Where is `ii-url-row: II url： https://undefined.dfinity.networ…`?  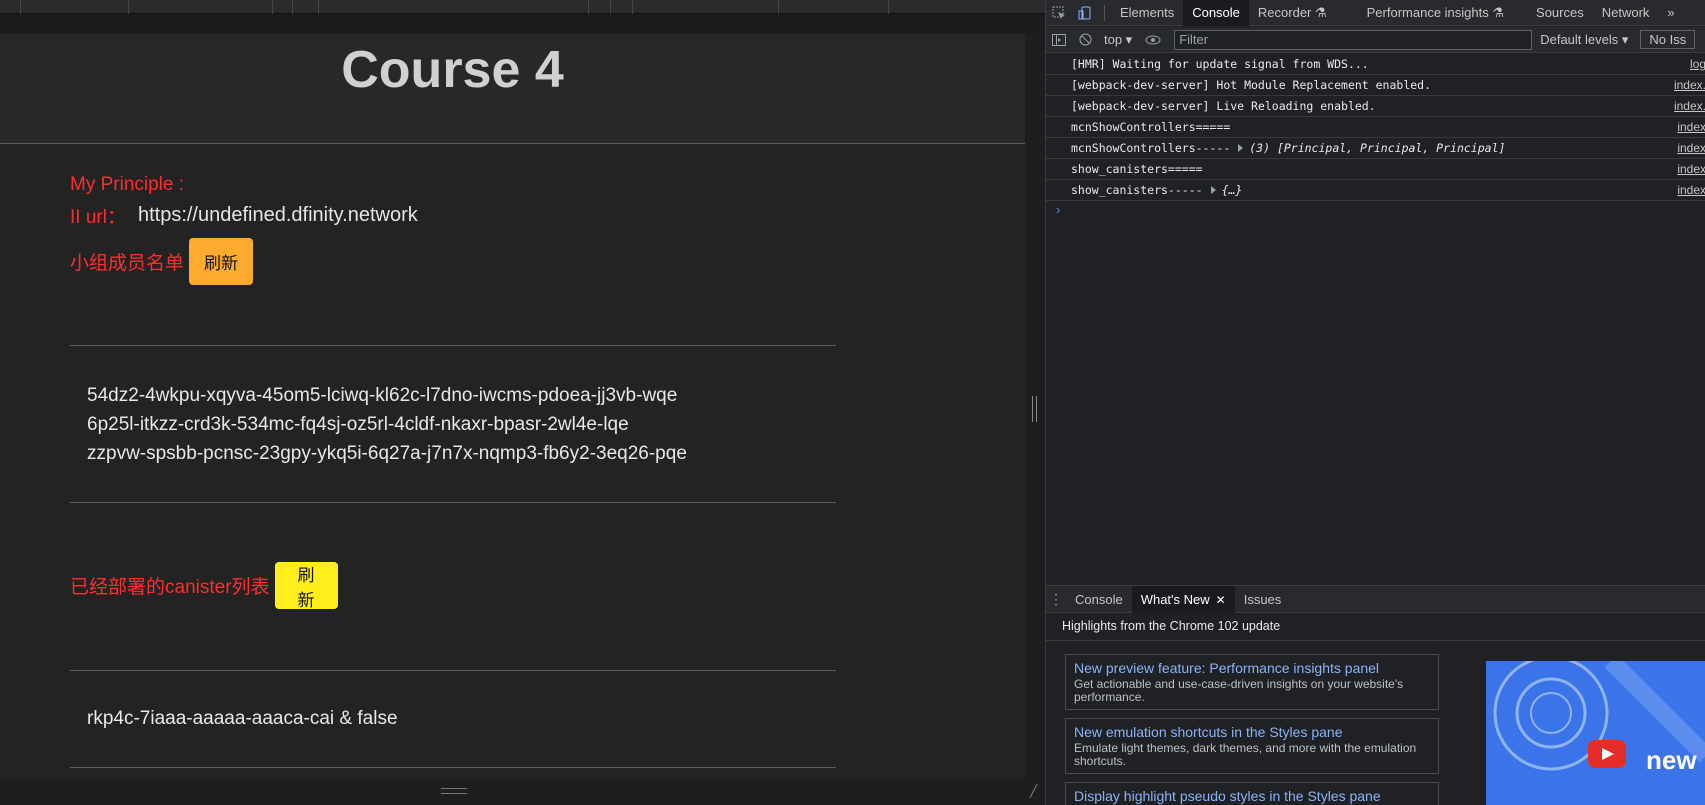
ii-url-row: II url： https://undefined.dfinity.networ… is located at coordinates (244, 215).